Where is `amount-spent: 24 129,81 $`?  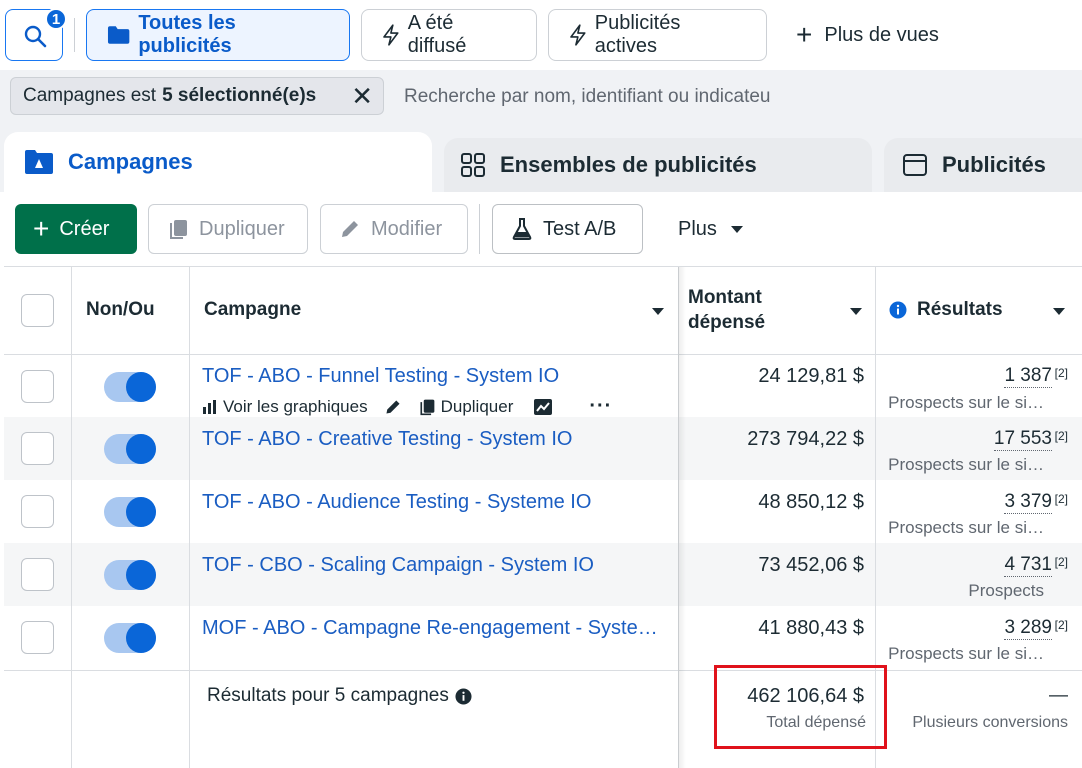
amount-spent: 24 129,81 $ is located at coordinates (811, 376).